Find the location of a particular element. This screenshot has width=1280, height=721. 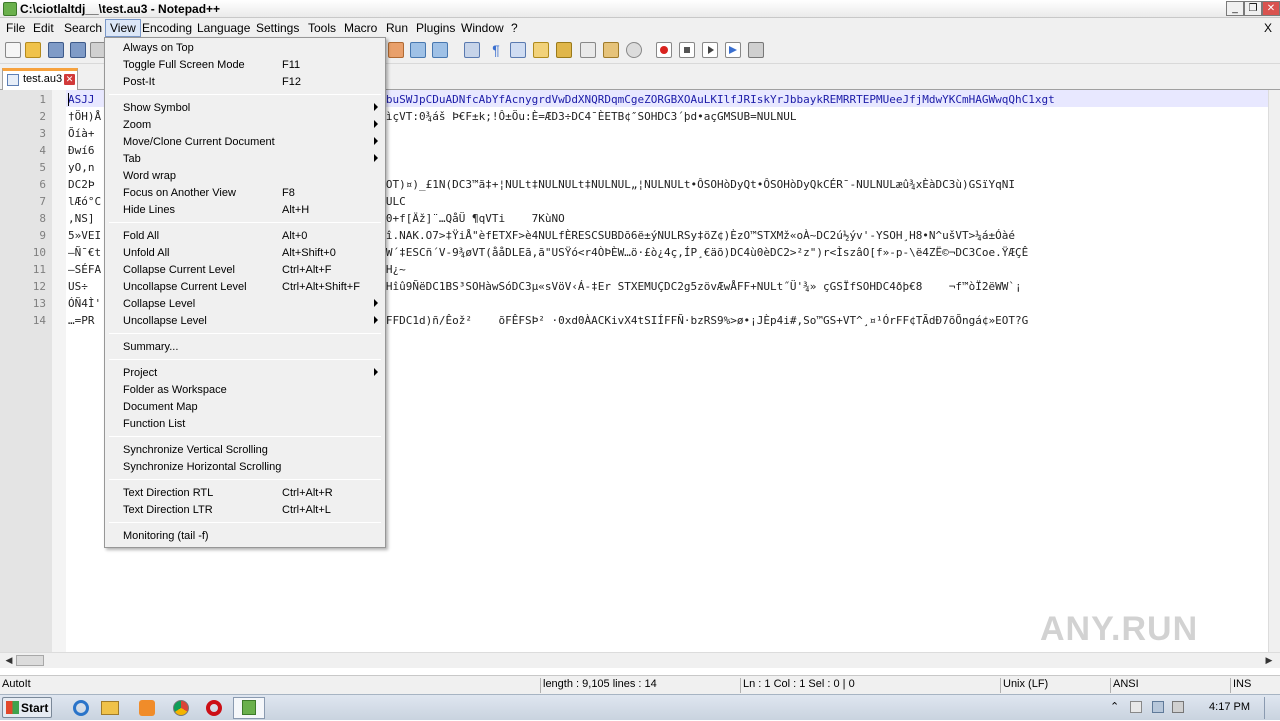

tab-test-au3: test.au3 ✕ is located at coordinates (40, 79).